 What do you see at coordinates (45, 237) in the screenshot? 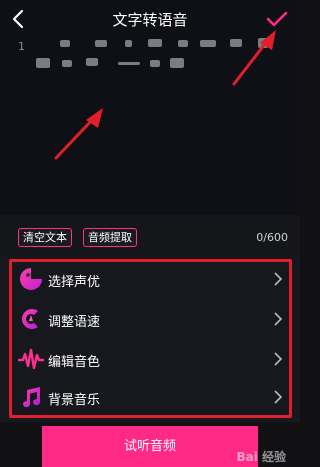
I see `clear-text-button: 清空文本` at bounding box center [45, 237].